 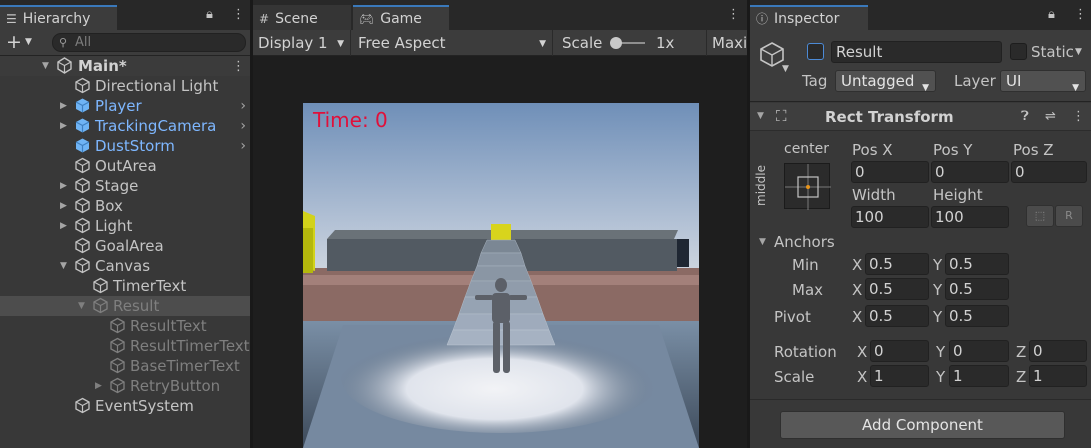 What do you see at coordinates (1018, 51) in the screenshot?
I see `static-checkbox` at bounding box center [1018, 51].